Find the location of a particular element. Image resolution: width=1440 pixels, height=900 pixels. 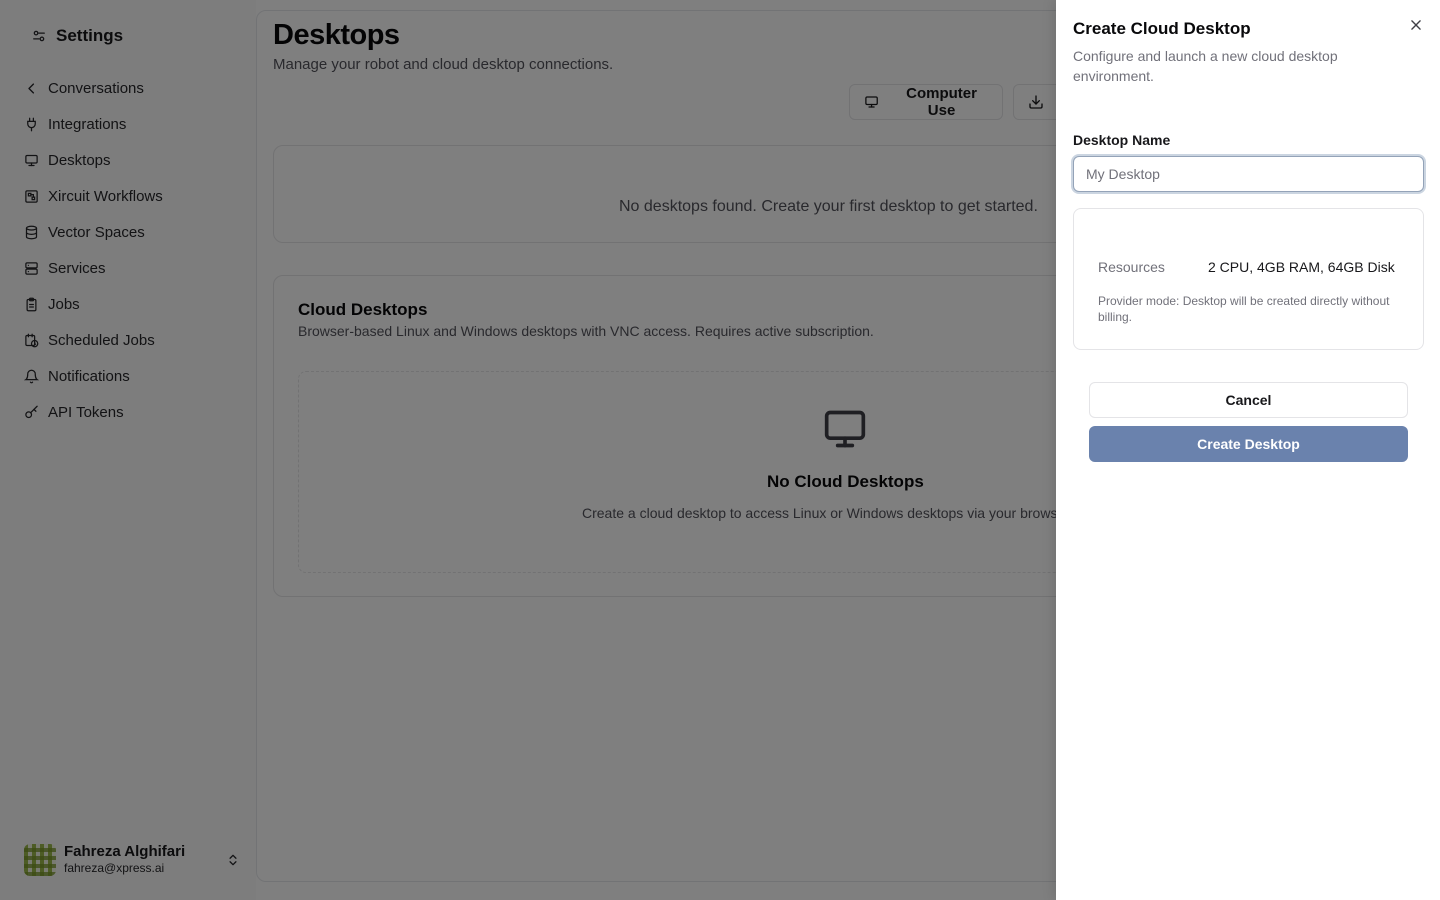

close-button is located at coordinates (1416, 25).